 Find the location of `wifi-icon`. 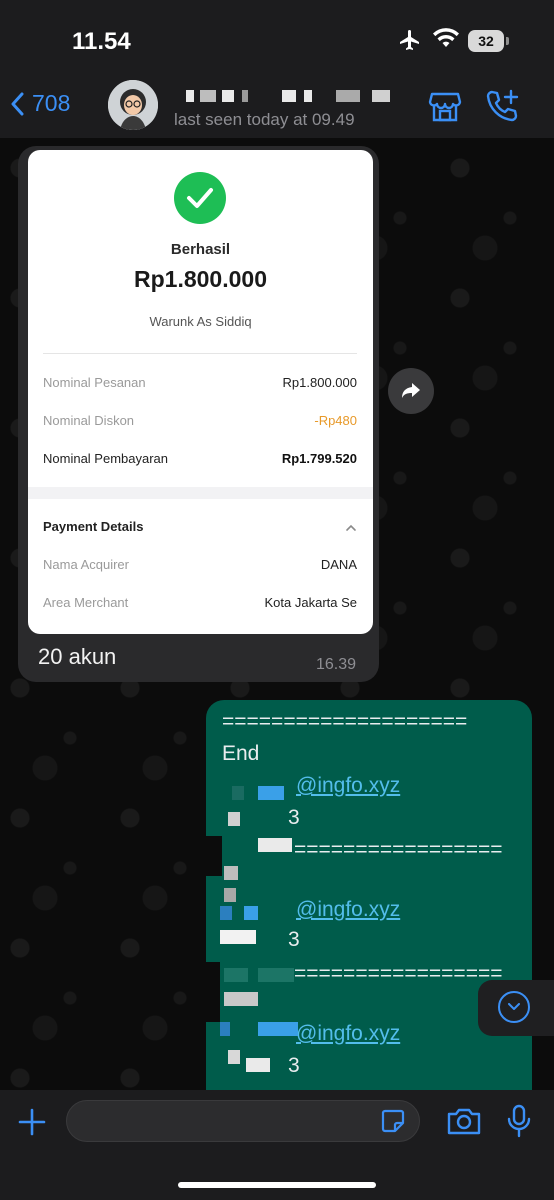

wifi-icon is located at coordinates (446, 40).